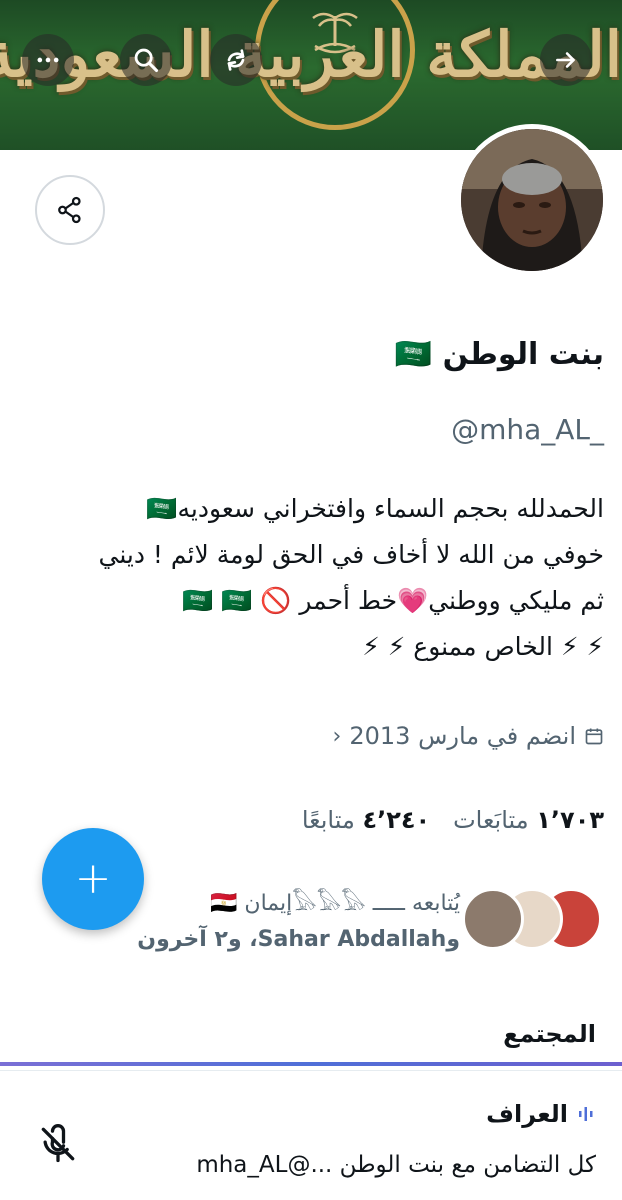  Describe the element at coordinates (375, 508) in the screenshot. I see `bio-line: الحمدلله بحجم السماء وافتخراني سعوديه🇸🇦` at that location.